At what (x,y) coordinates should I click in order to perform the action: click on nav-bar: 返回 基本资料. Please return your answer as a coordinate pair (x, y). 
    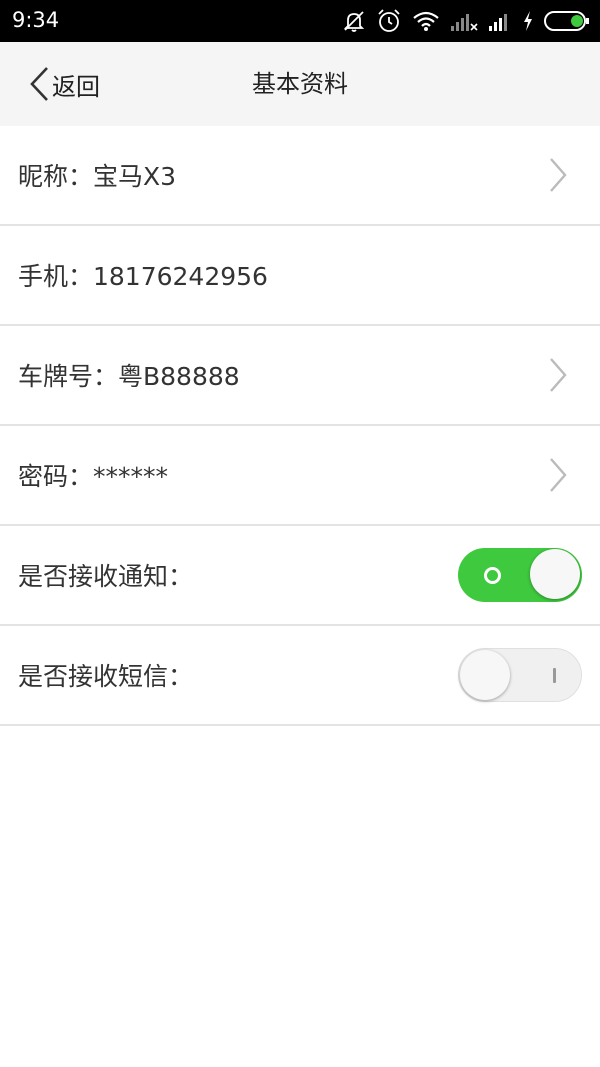
    Looking at the image, I should click on (300, 84).